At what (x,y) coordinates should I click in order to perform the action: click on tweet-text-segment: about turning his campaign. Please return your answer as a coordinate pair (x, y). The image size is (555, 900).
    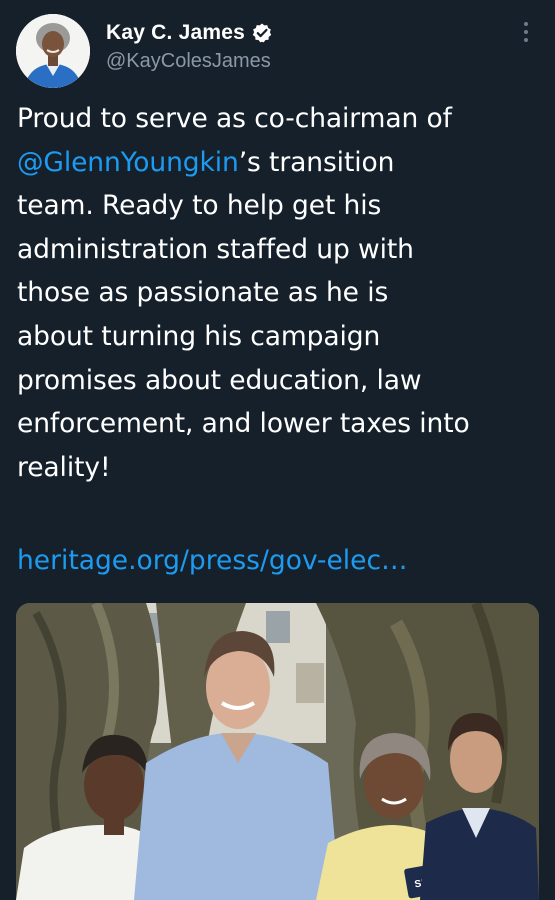
    Looking at the image, I should click on (199, 336).